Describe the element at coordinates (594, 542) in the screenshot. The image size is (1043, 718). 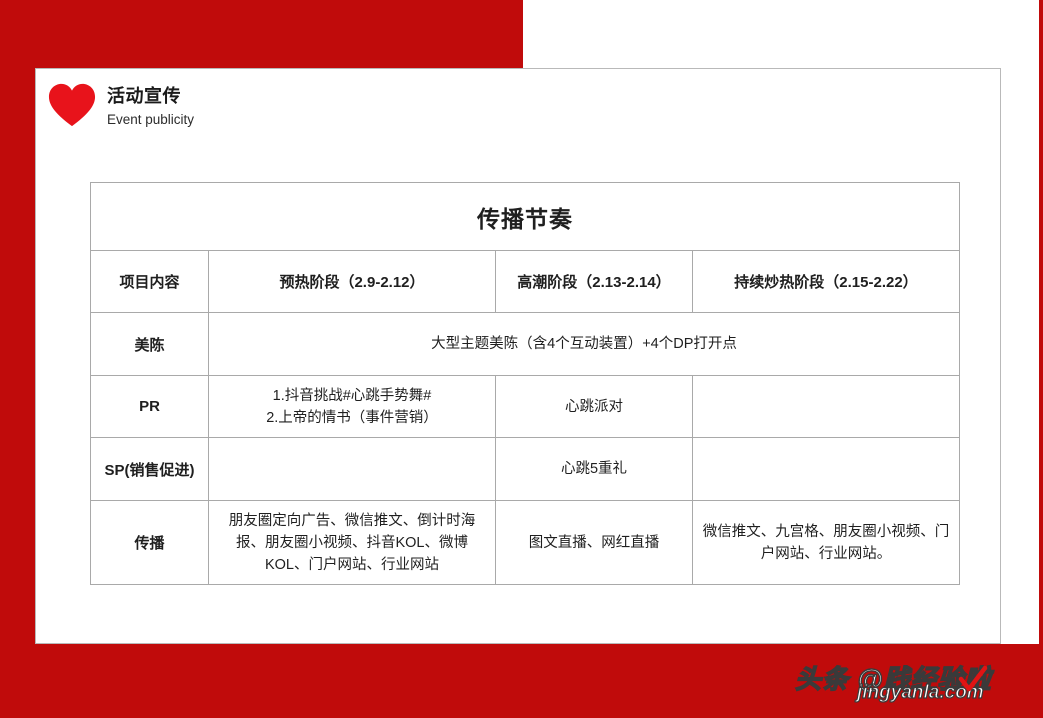
I see `cell-chuanbo-climax: 图文直播、网红直播` at that location.